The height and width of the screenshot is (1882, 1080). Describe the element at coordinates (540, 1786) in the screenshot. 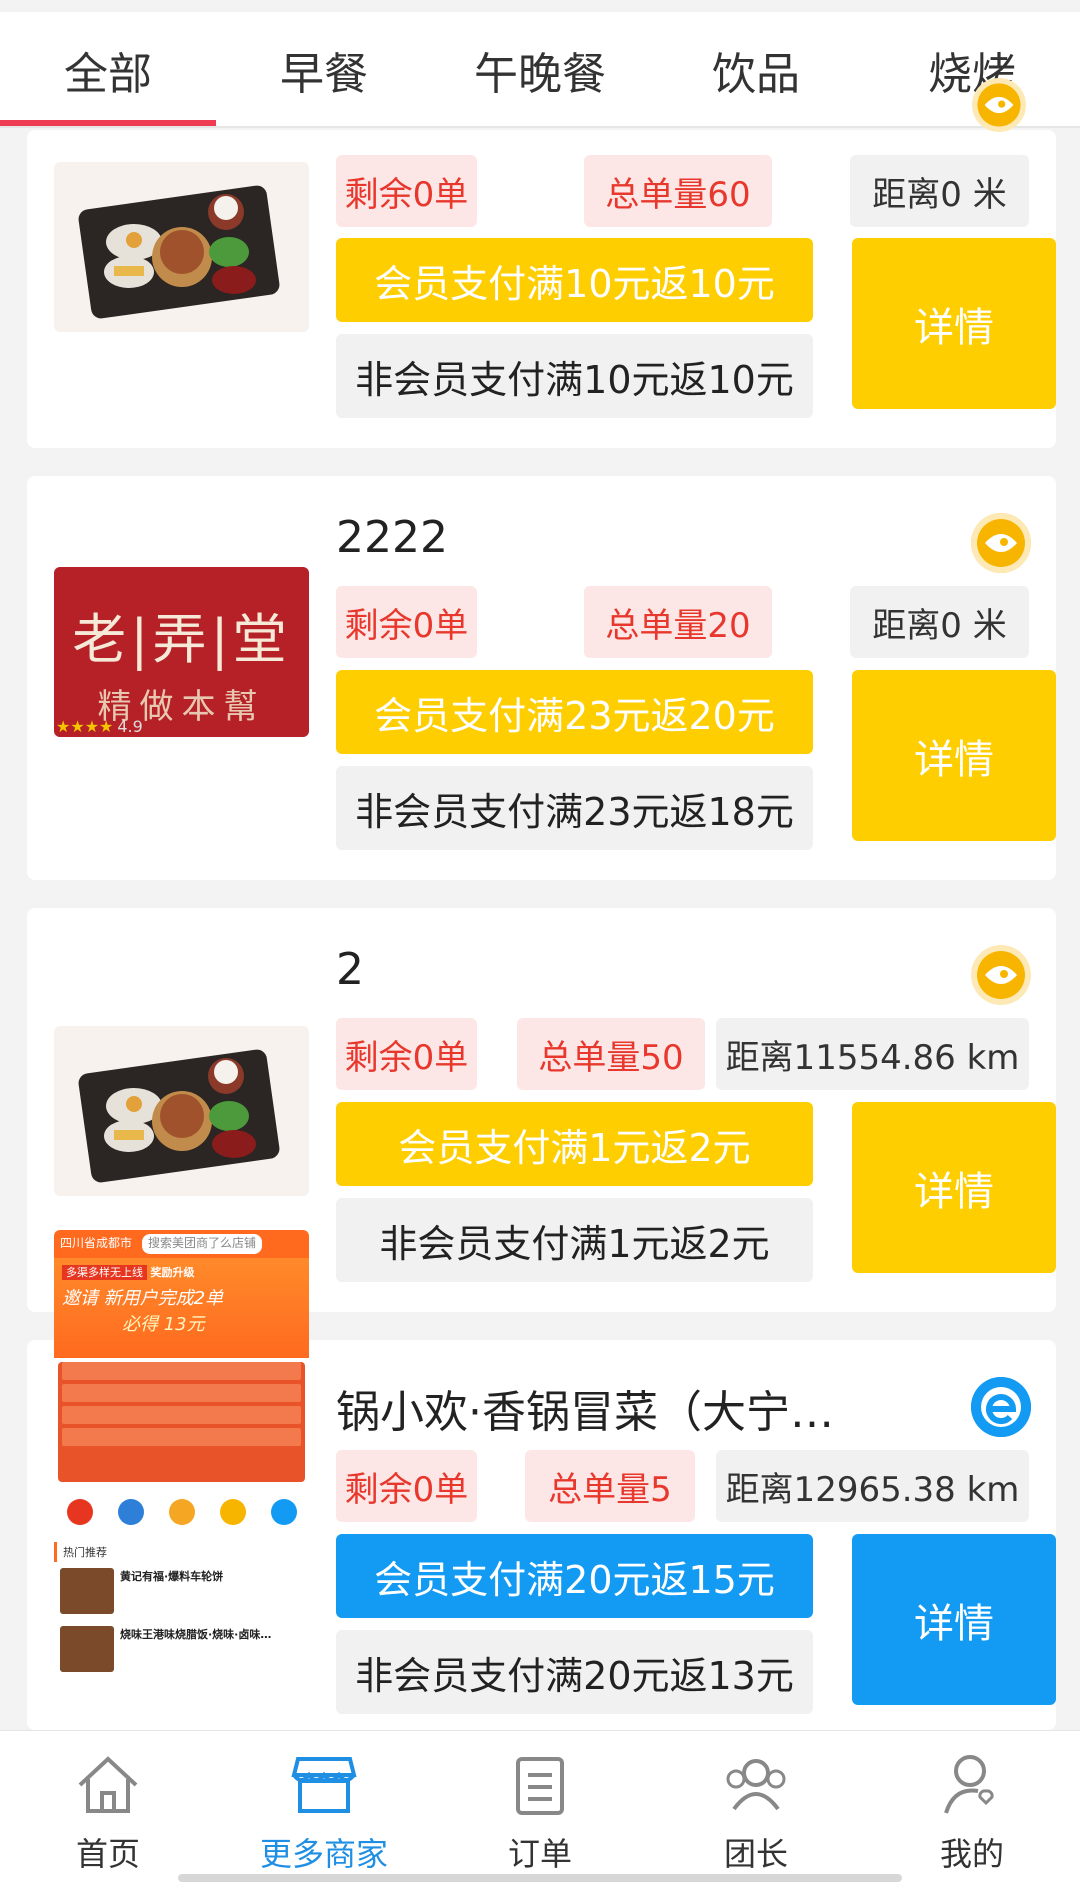

I see `order-icon` at that location.